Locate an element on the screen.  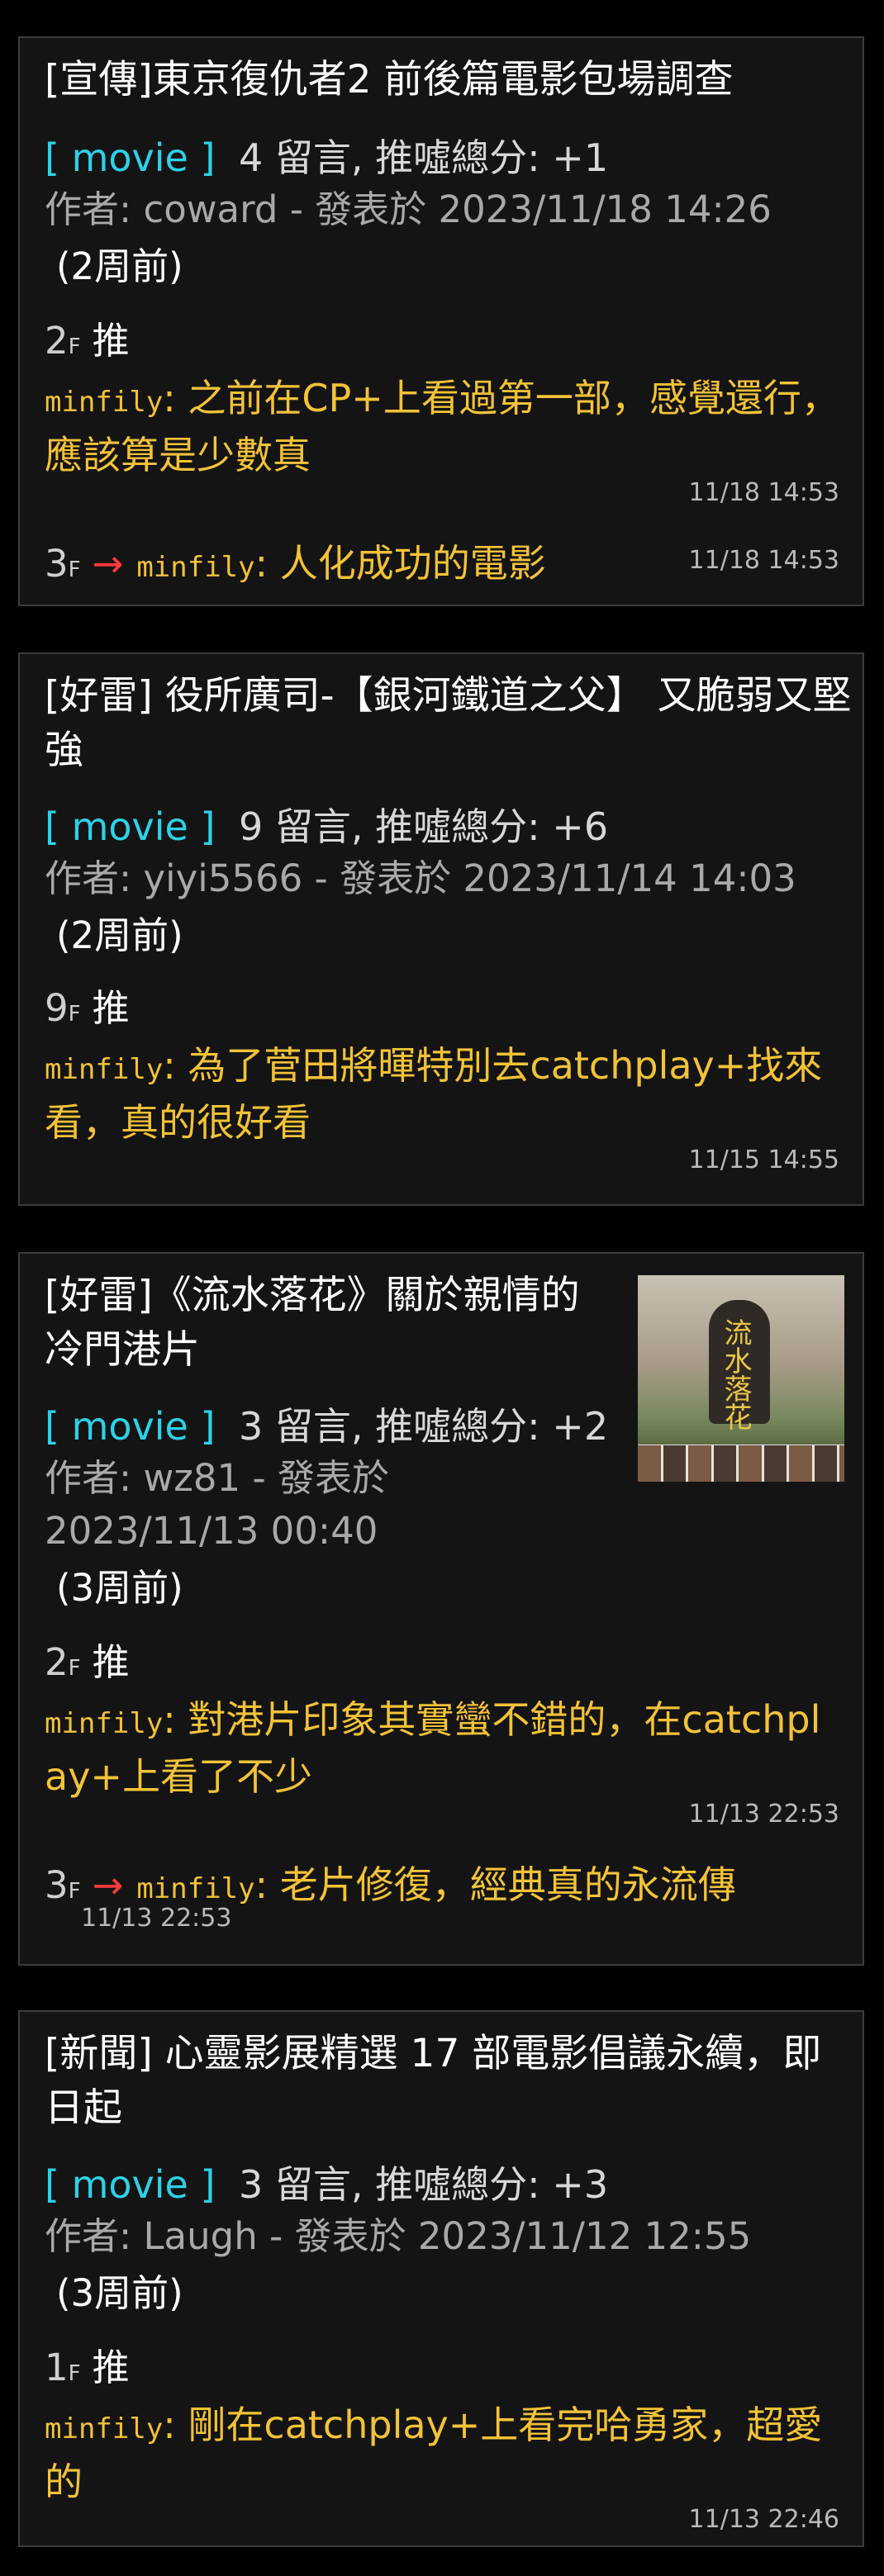
post-info: 作者: yiyi5566 - 發表於 2023/11/14 14:03 is located at coordinates (420, 878).